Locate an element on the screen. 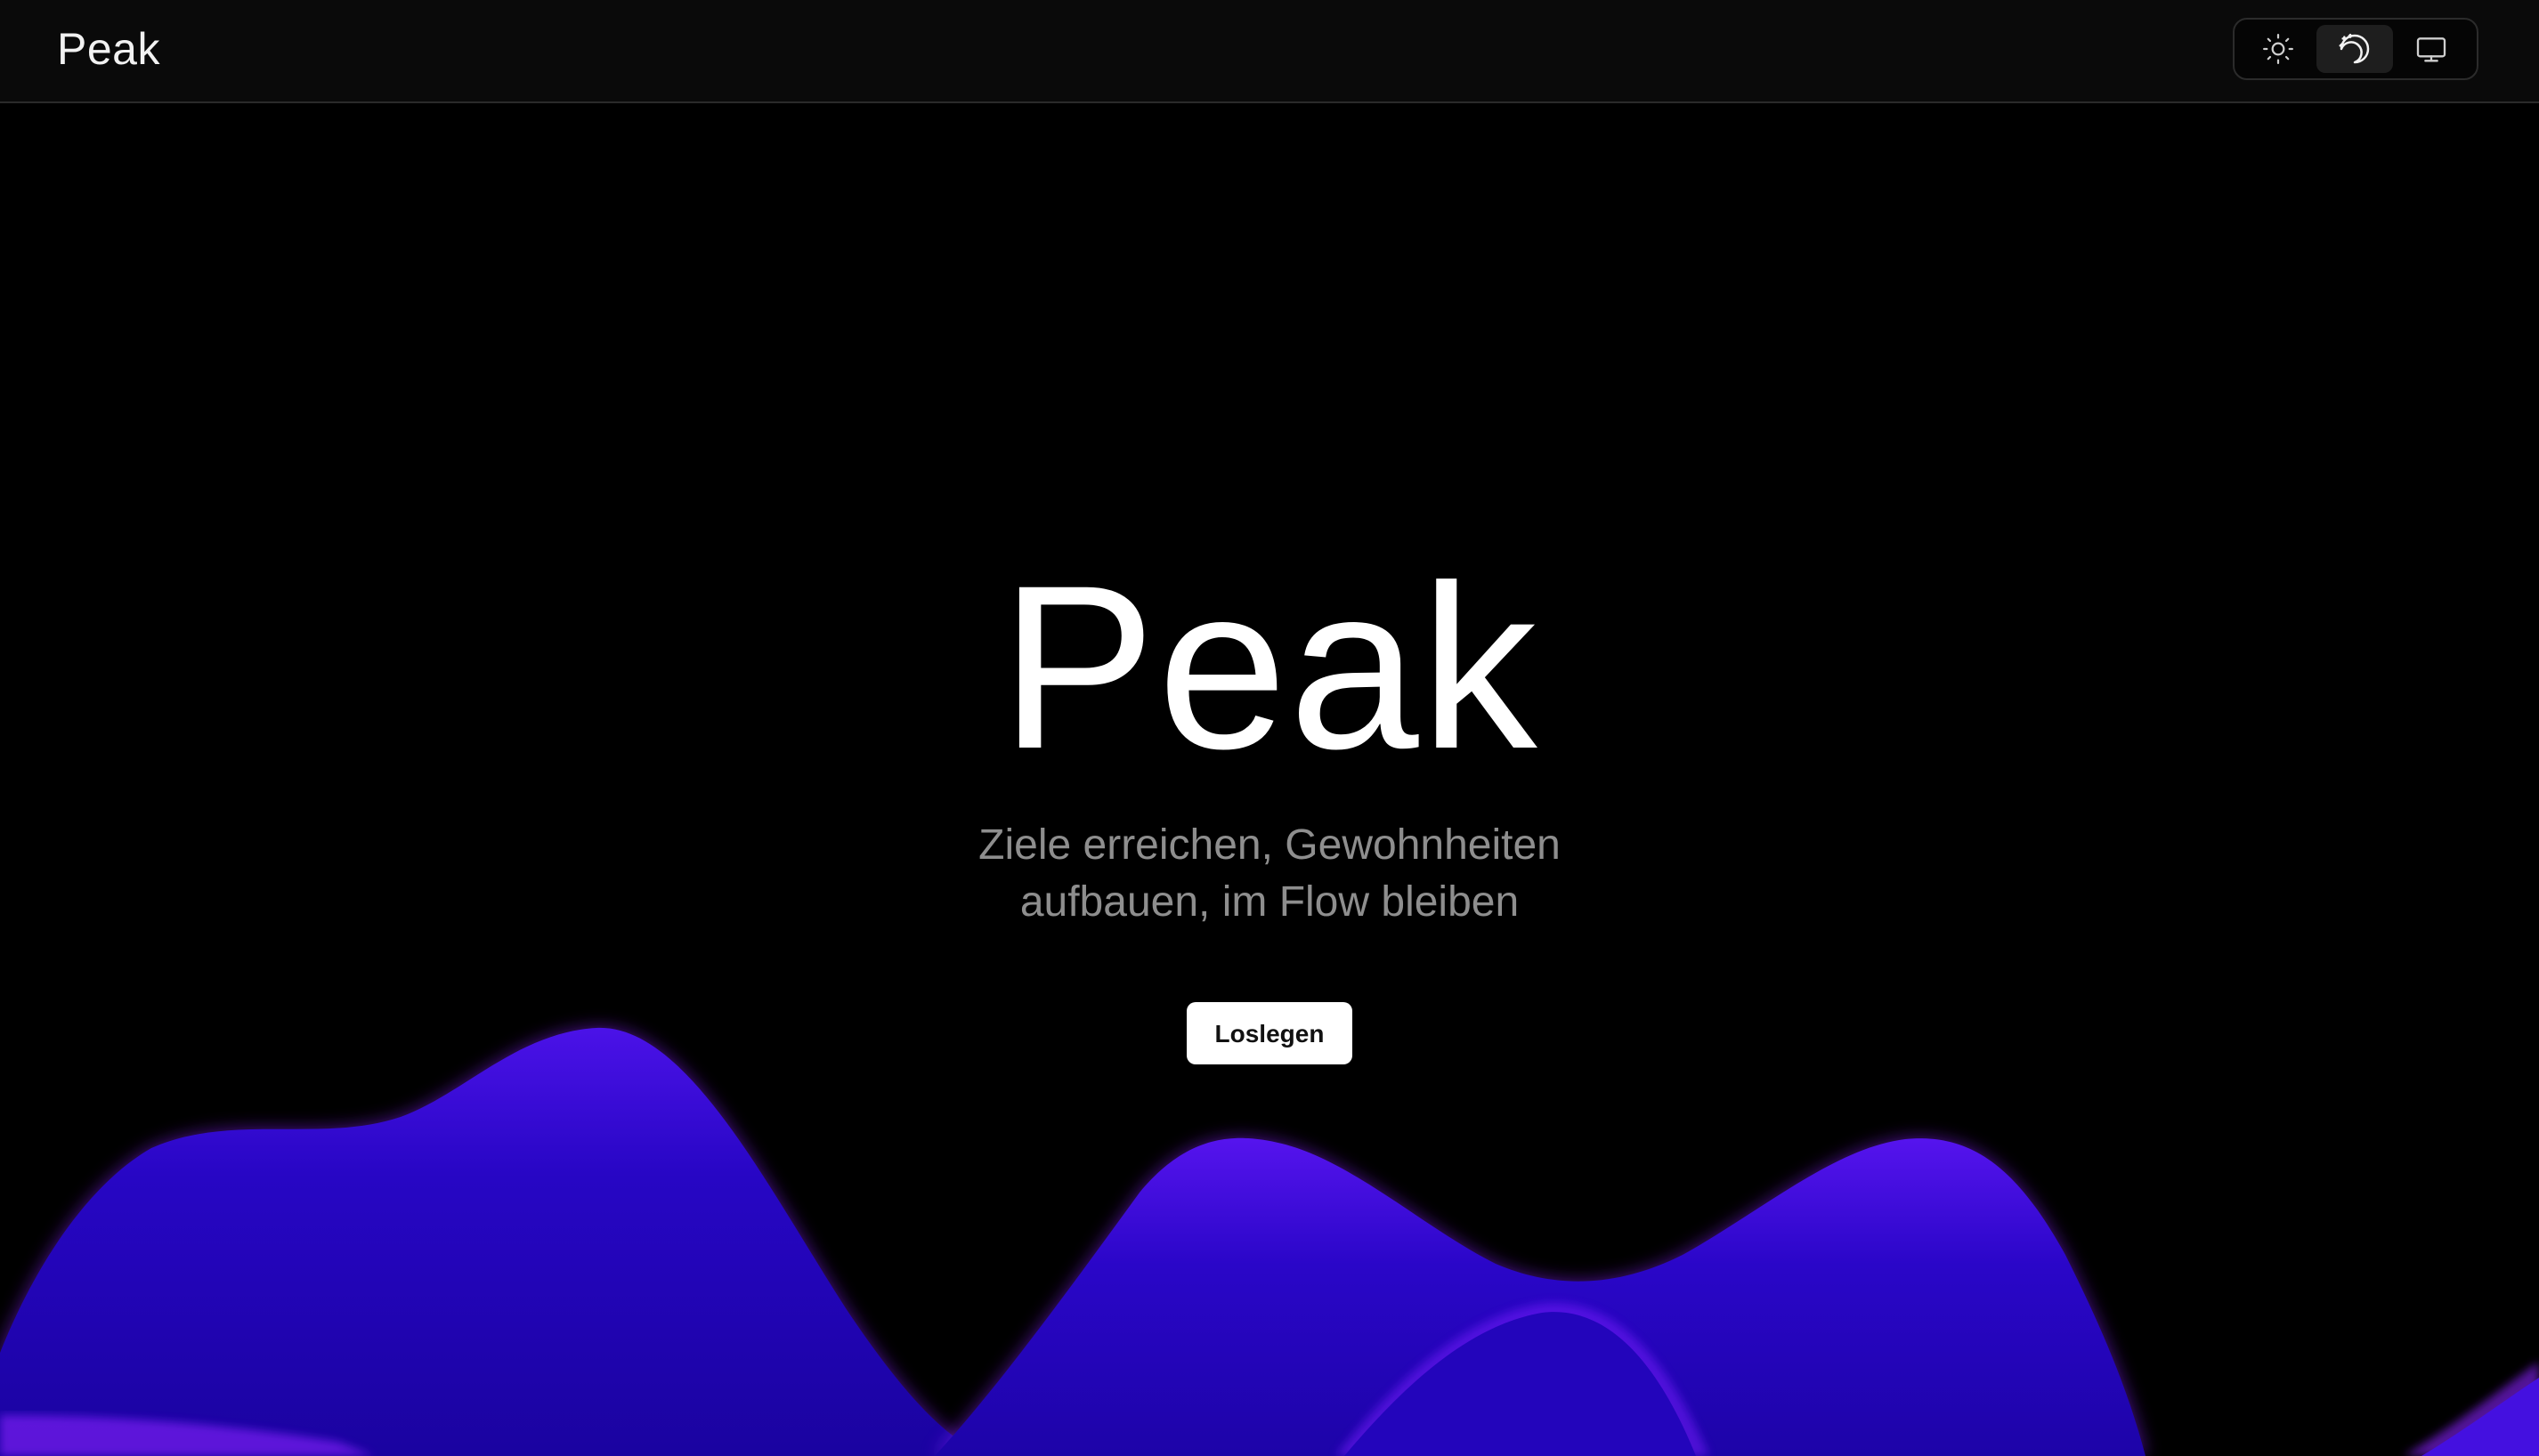 This screenshot has height=1456, width=2539. sun-icon is located at coordinates (2278, 49).